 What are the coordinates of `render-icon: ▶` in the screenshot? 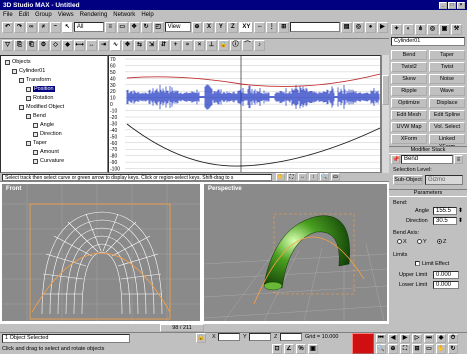 It's located at (382, 27).